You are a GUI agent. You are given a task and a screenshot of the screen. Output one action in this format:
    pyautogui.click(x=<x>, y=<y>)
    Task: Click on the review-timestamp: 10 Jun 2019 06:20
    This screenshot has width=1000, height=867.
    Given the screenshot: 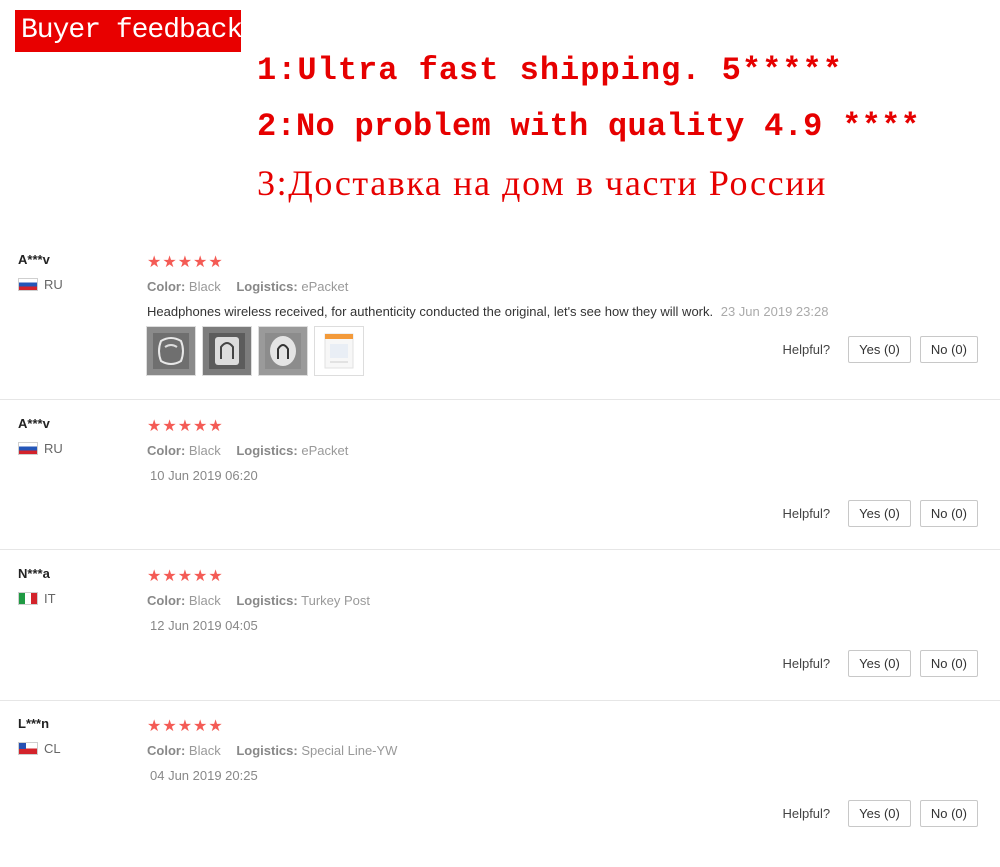 What is the action you would take?
    pyautogui.click(x=204, y=475)
    